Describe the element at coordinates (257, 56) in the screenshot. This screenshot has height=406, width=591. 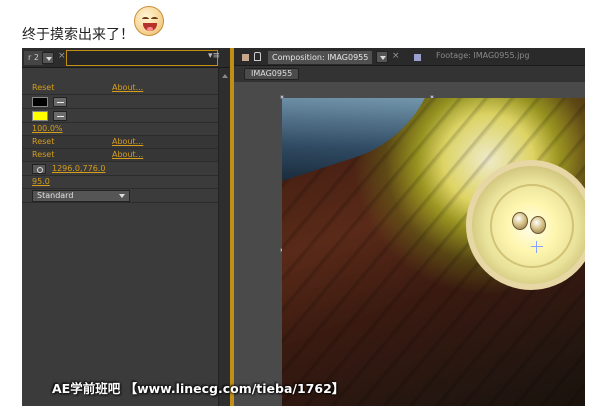
I see `lock-icon` at that location.